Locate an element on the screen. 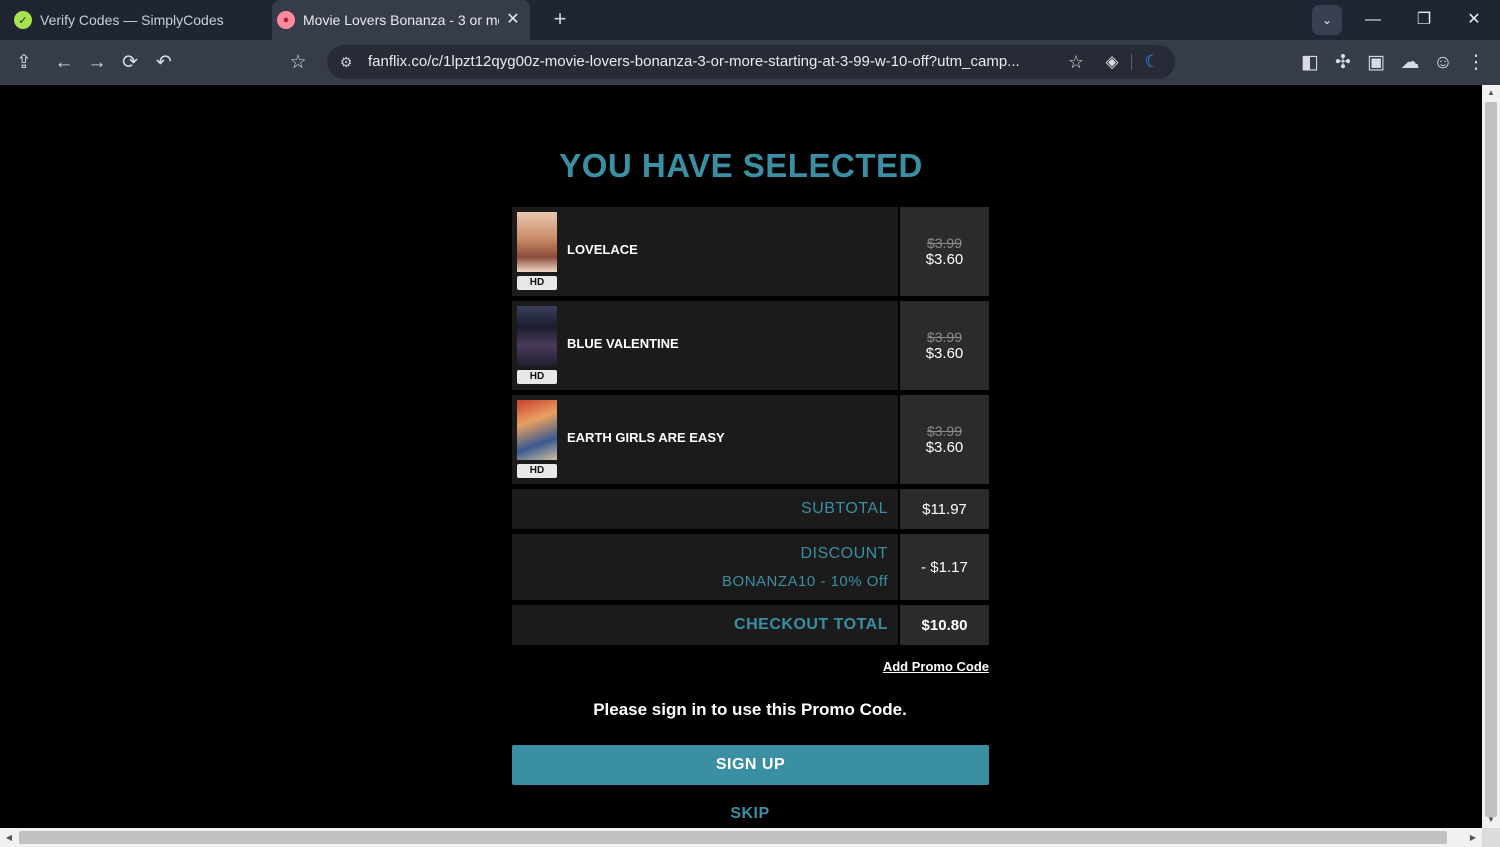  tab-simplycodes: ✓ Verify Codes — SimplyCodes is located at coordinates (136, 20).